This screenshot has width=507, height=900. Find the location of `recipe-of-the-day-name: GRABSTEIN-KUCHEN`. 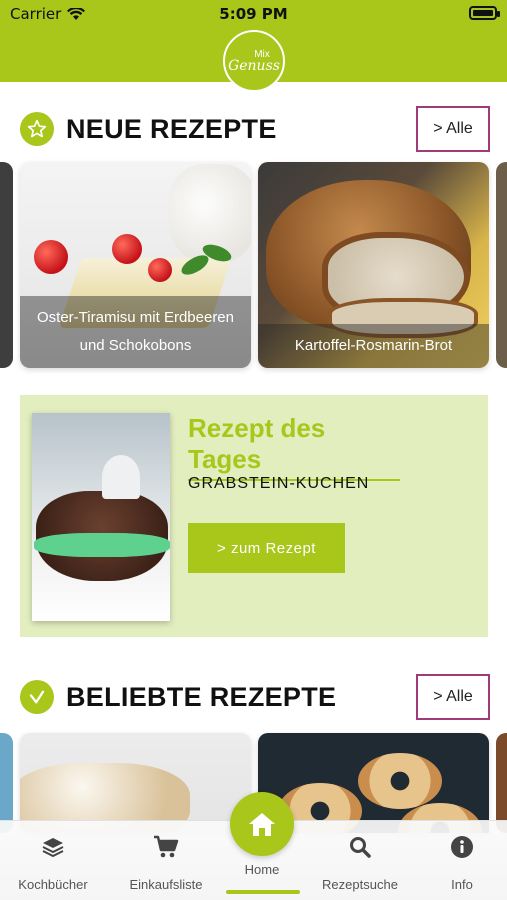

recipe-of-the-day-name: GRABSTEIN-KUCHEN is located at coordinates (279, 483).